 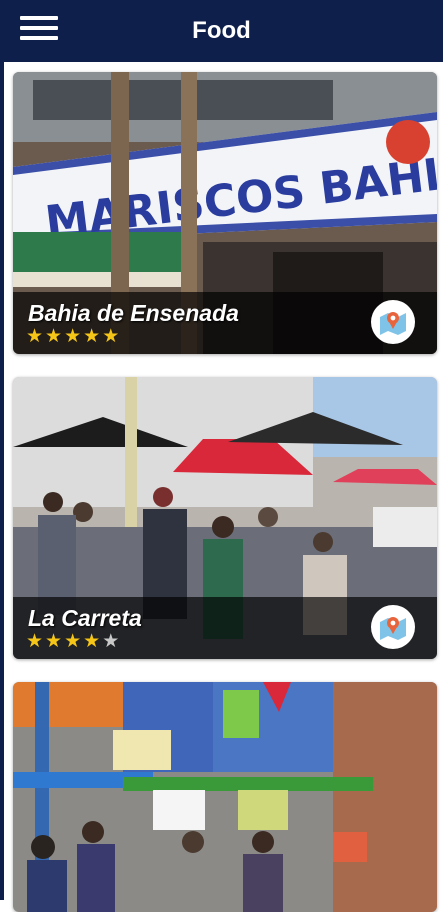 What do you see at coordinates (225, 628) in the screenshot?
I see `card-caption: La Carreta ★★★★★` at bounding box center [225, 628].